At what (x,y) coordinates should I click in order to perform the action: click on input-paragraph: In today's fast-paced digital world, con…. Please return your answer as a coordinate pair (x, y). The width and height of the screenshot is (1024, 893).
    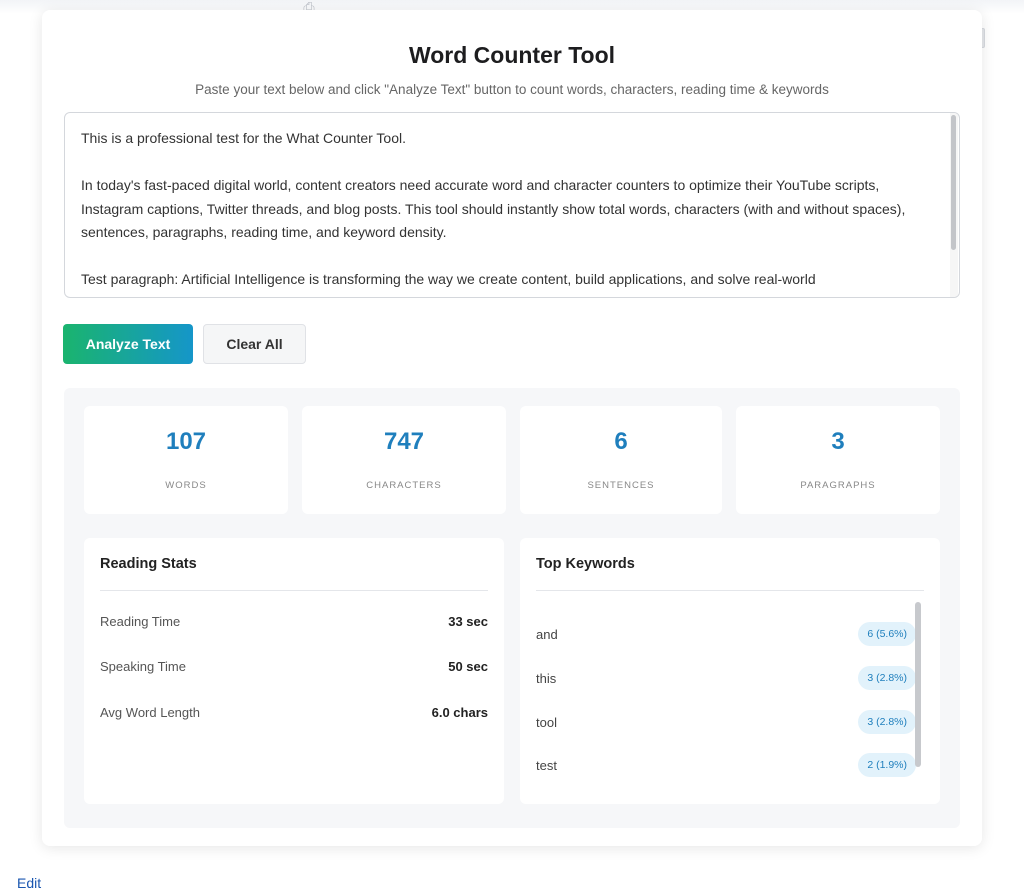
    Looking at the image, I should click on (493, 208).